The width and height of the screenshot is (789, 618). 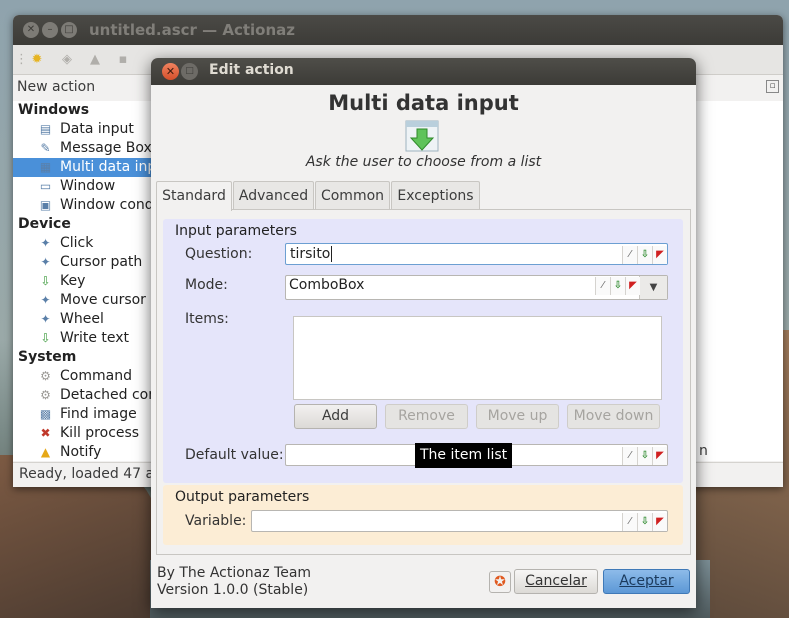 What do you see at coordinates (422, 136) in the screenshot?
I see `multi-data-input-icon` at bounding box center [422, 136].